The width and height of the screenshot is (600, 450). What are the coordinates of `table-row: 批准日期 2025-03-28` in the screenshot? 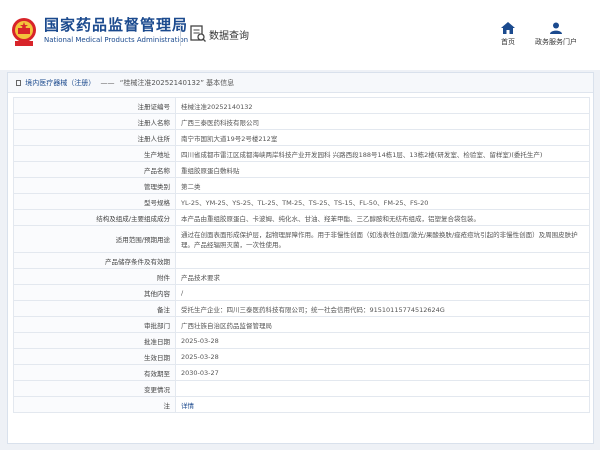 It's located at (301, 340).